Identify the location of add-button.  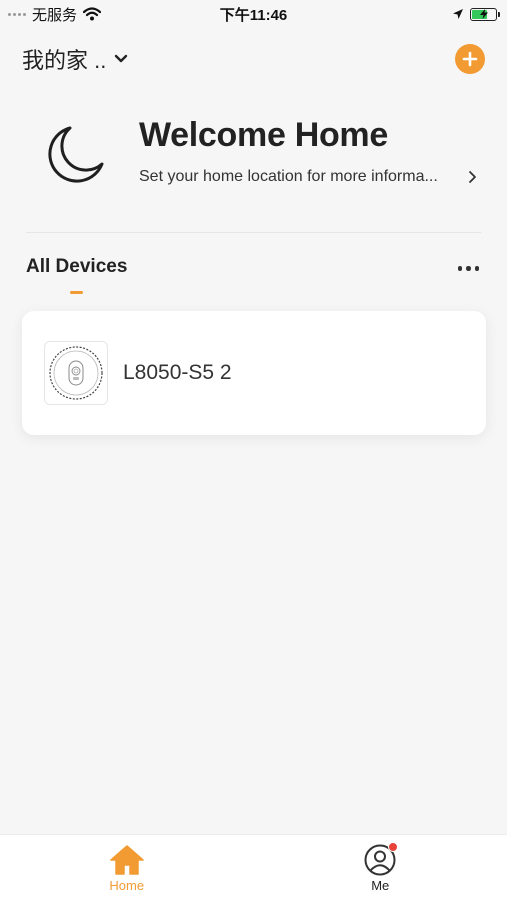
(470, 59).